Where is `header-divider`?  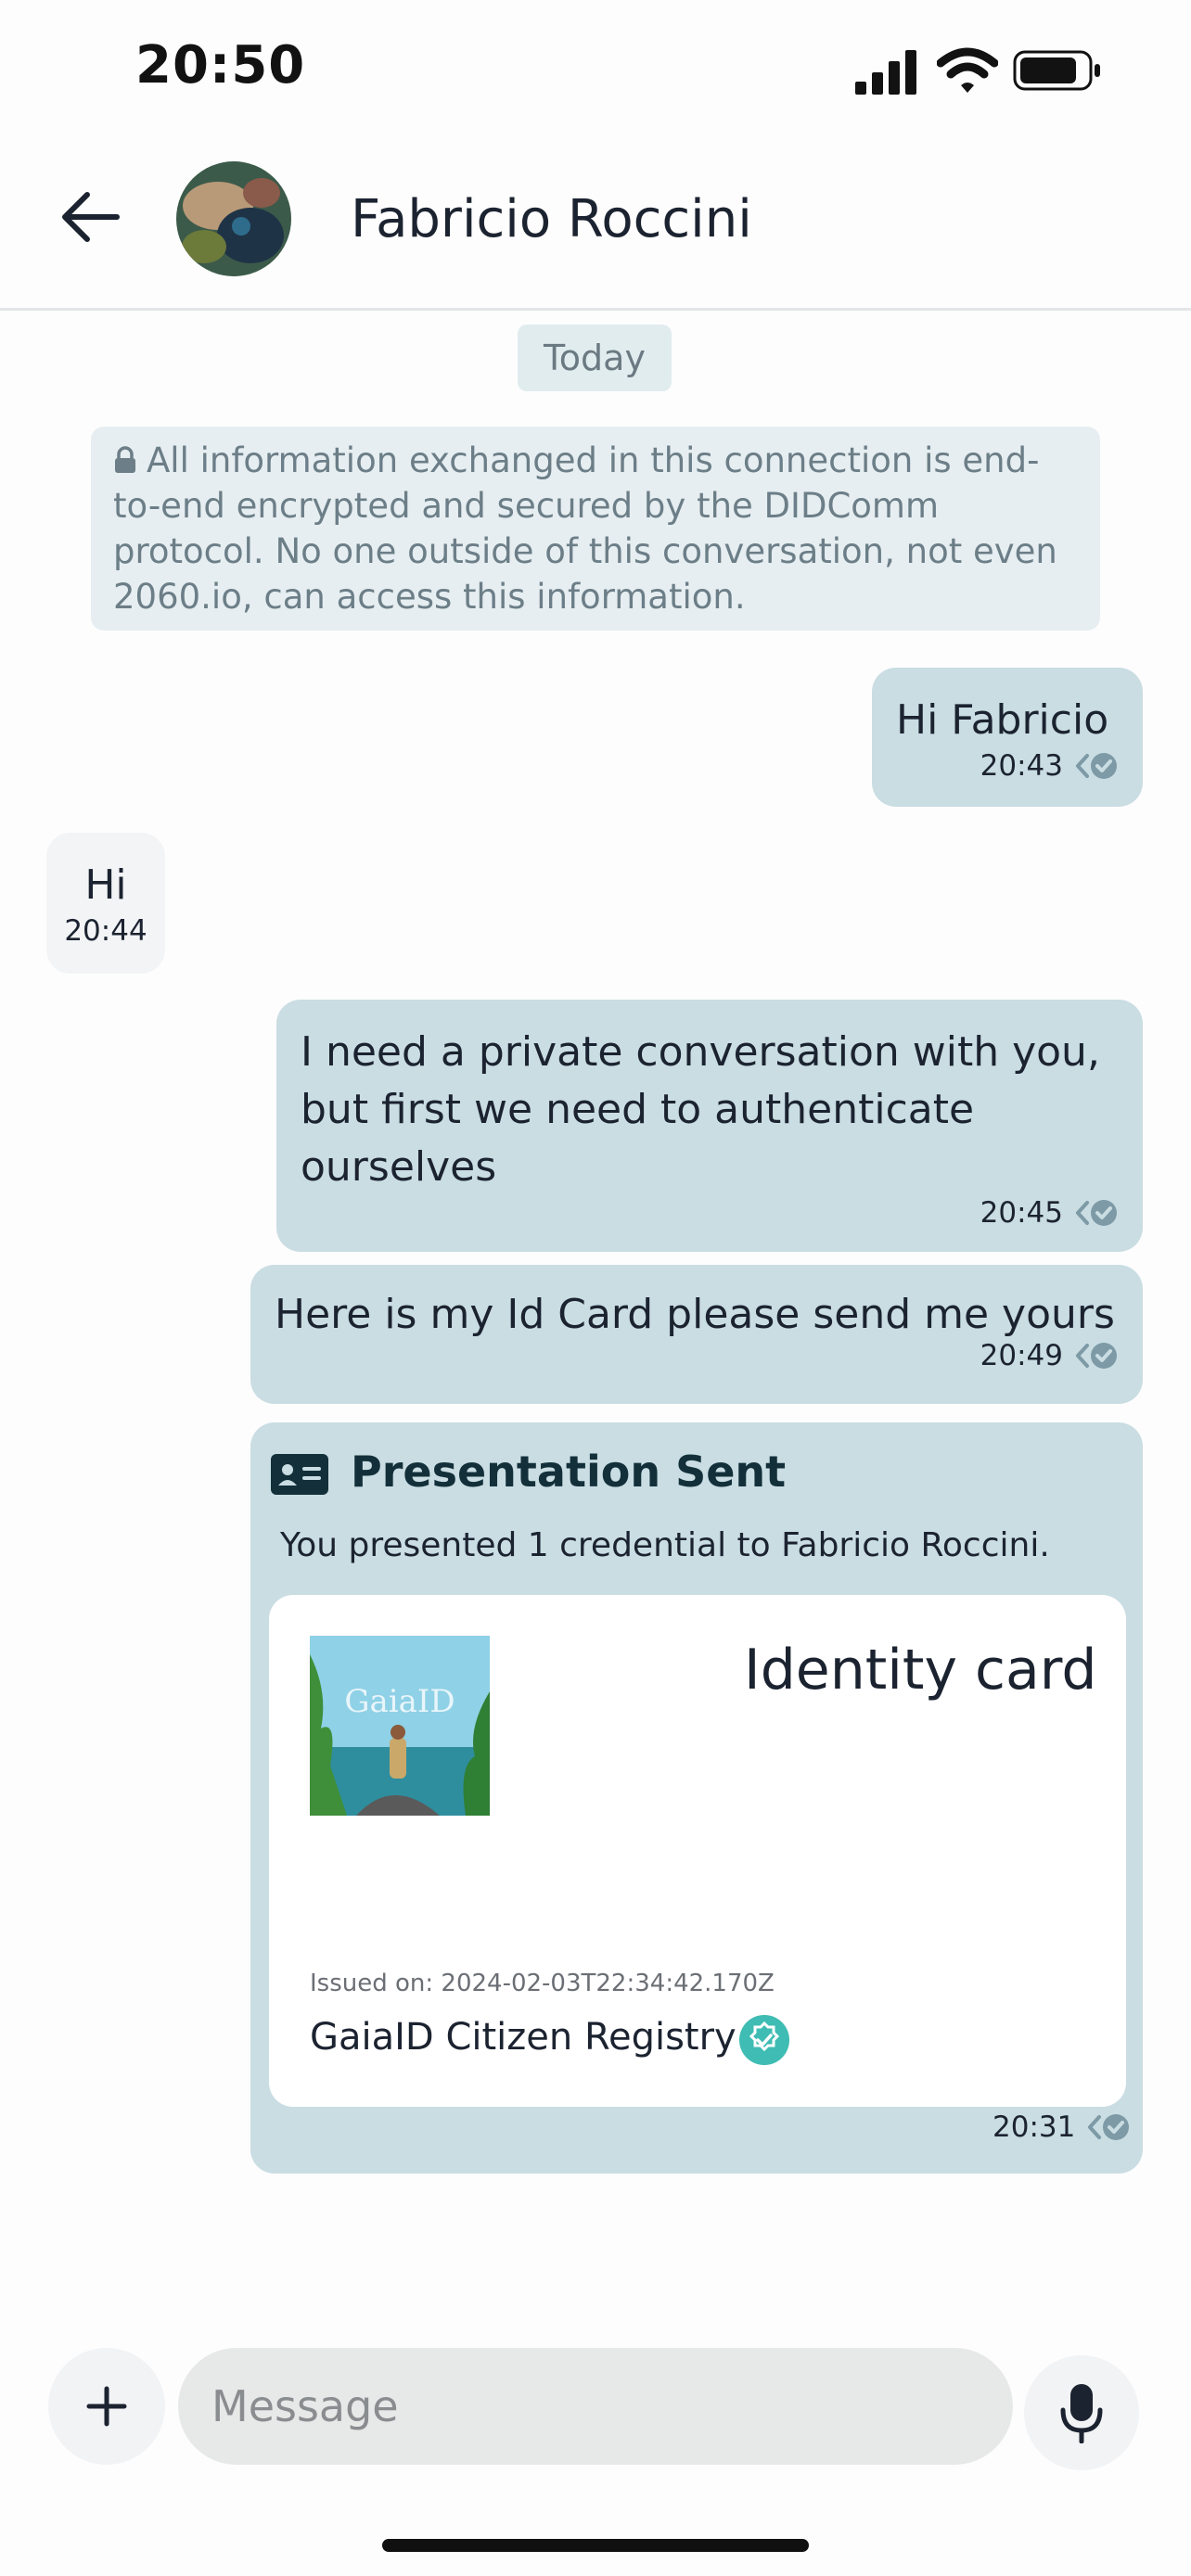 header-divider is located at coordinates (595, 309).